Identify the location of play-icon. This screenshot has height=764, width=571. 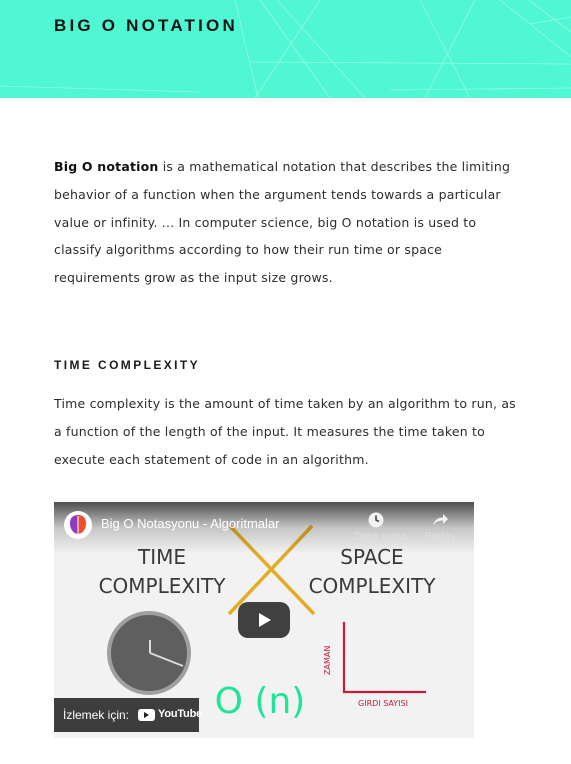
(265, 620).